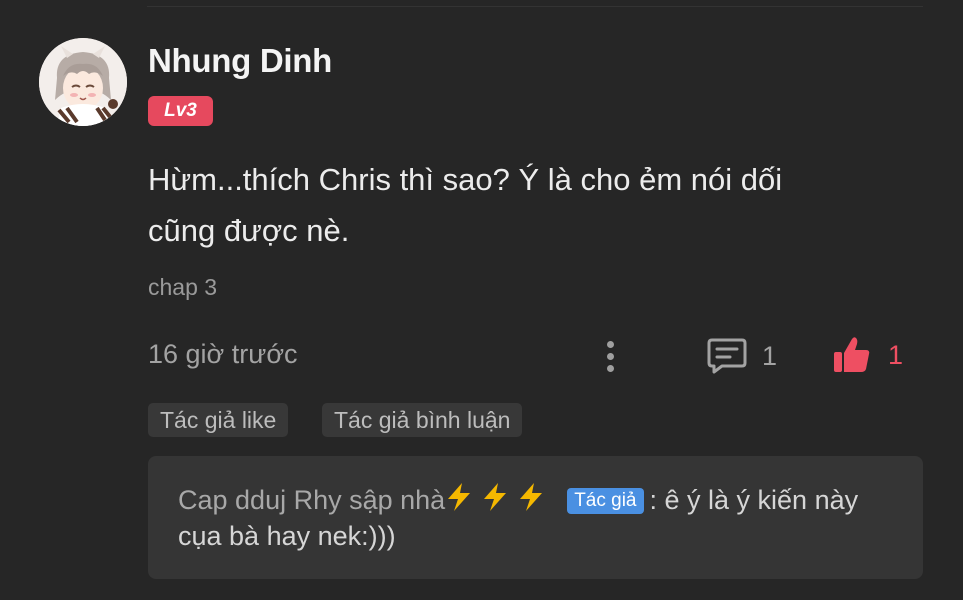  I want to click on like-button: 1, so click(867, 355).